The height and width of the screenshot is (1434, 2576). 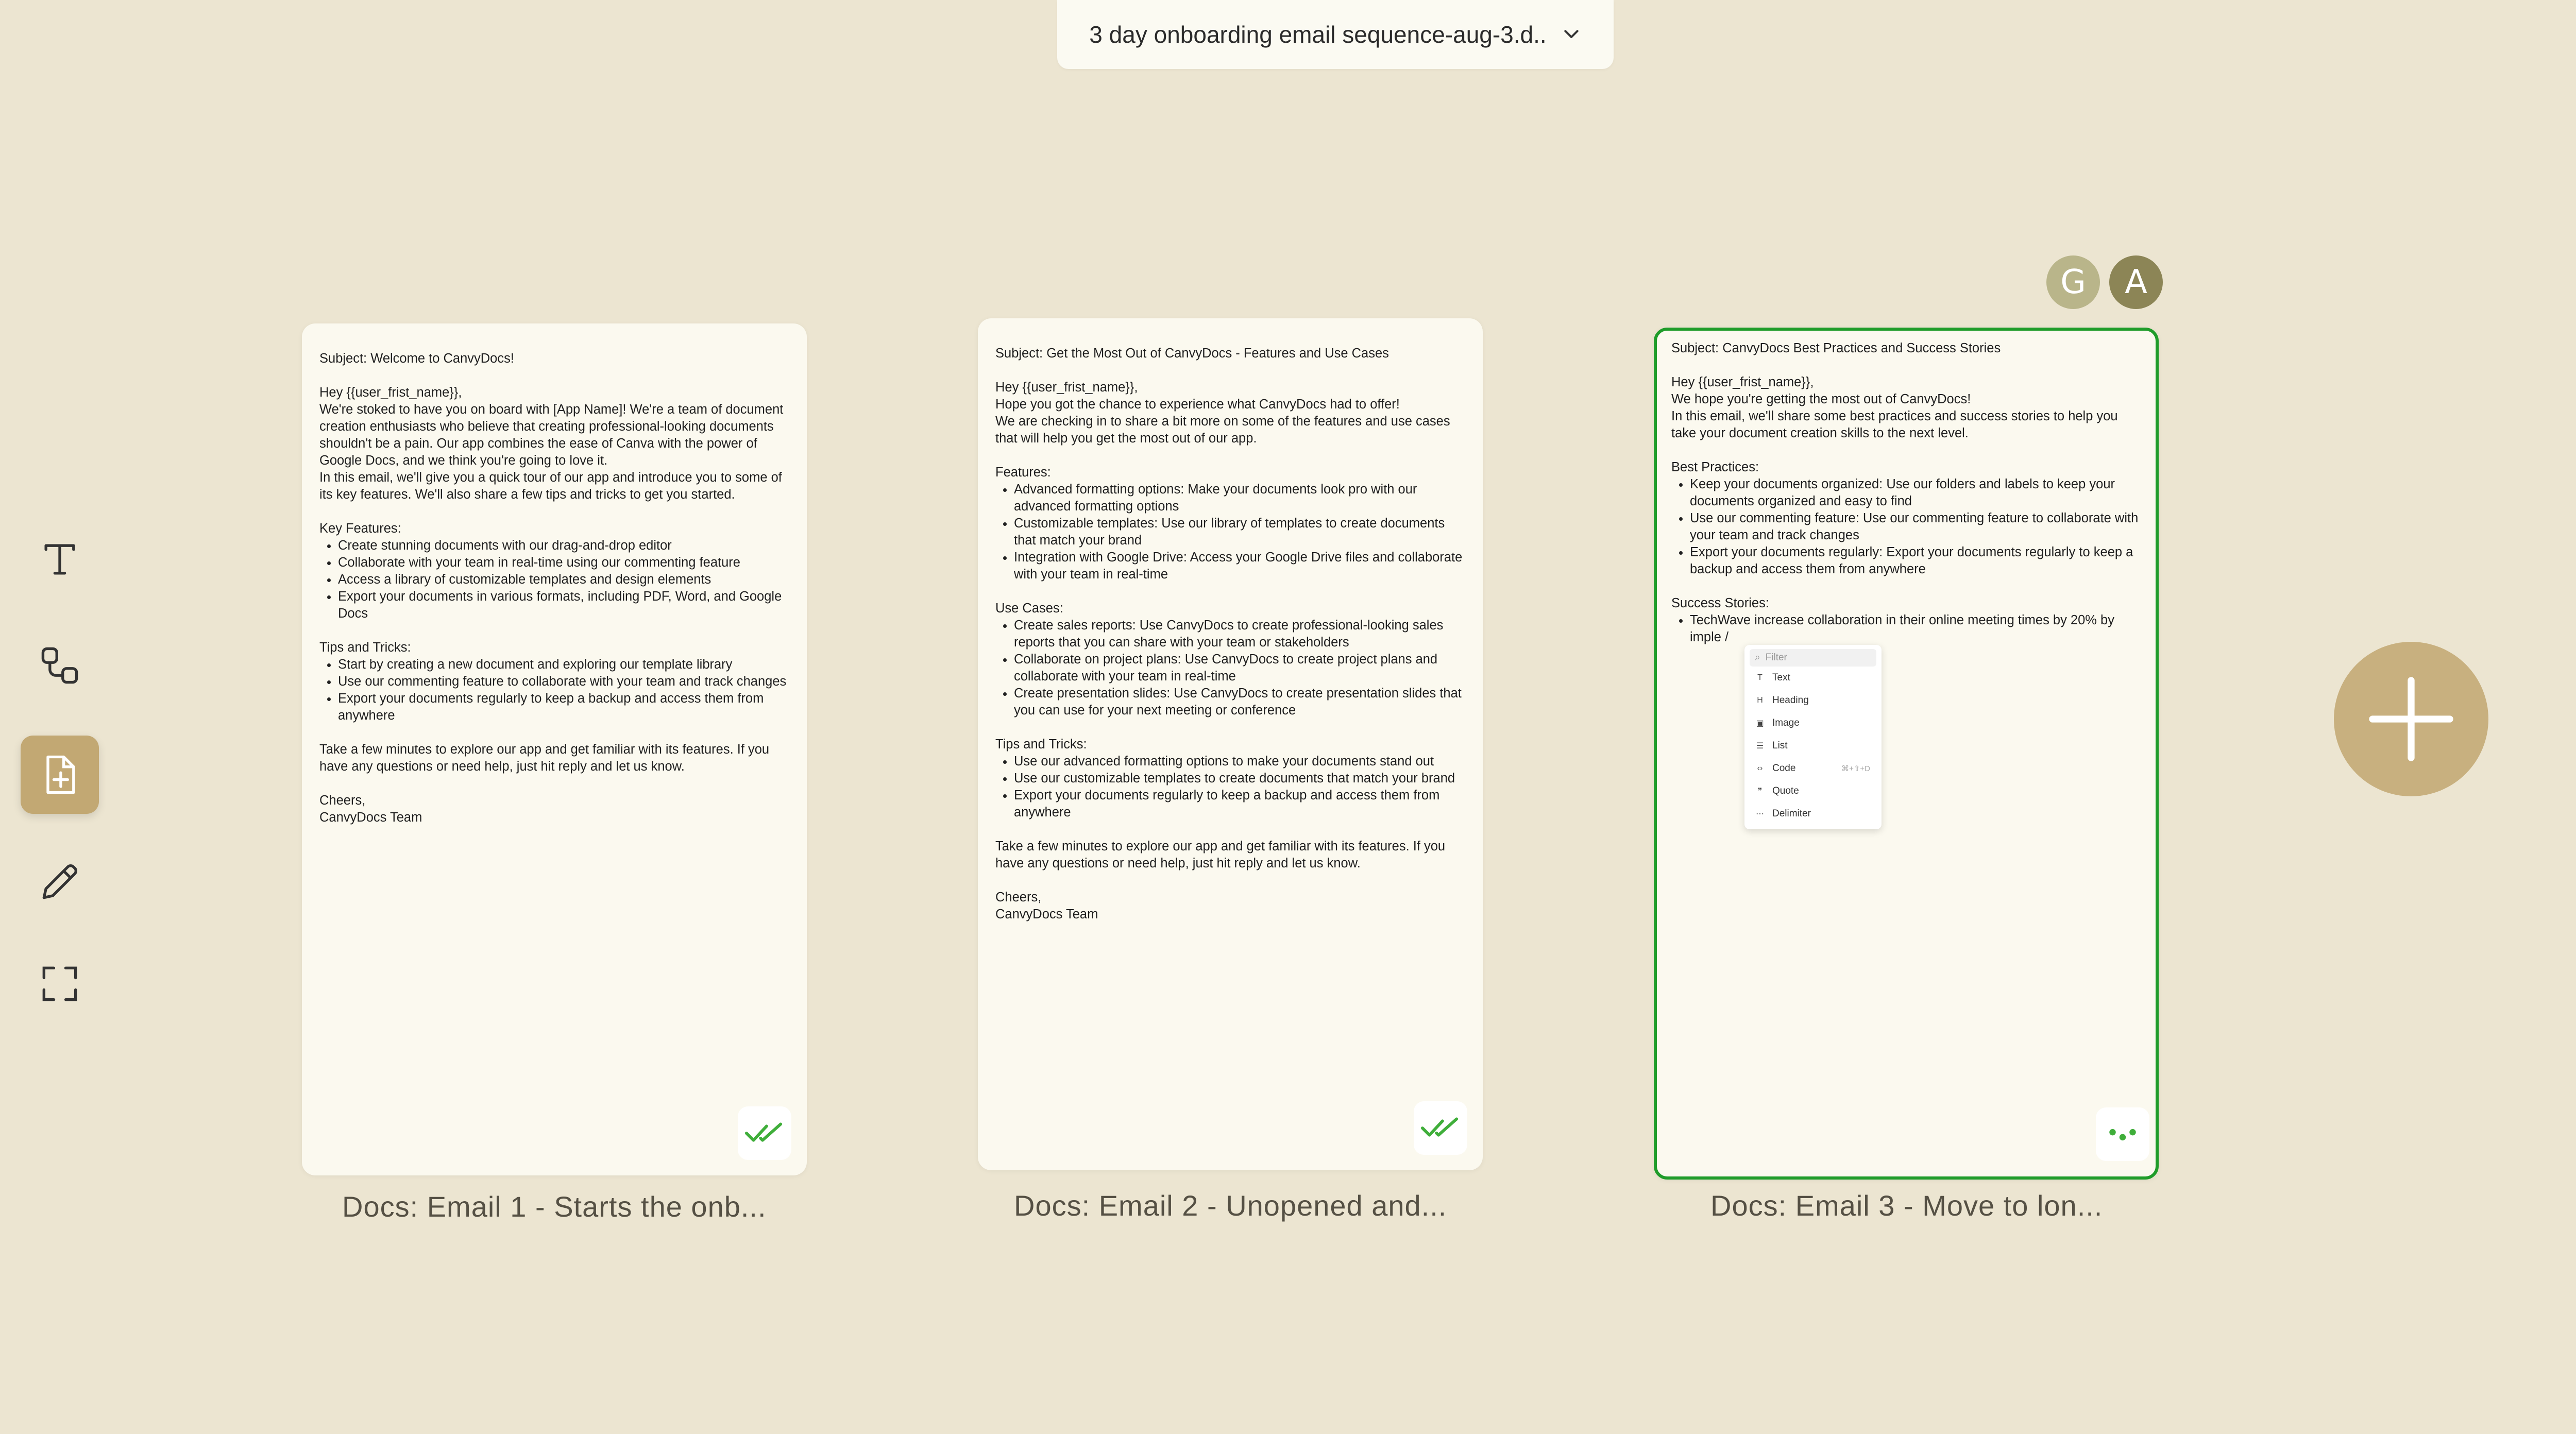 What do you see at coordinates (1023, 472) in the screenshot?
I see `section-heading: Features:` at bounding box center [1023, 472].